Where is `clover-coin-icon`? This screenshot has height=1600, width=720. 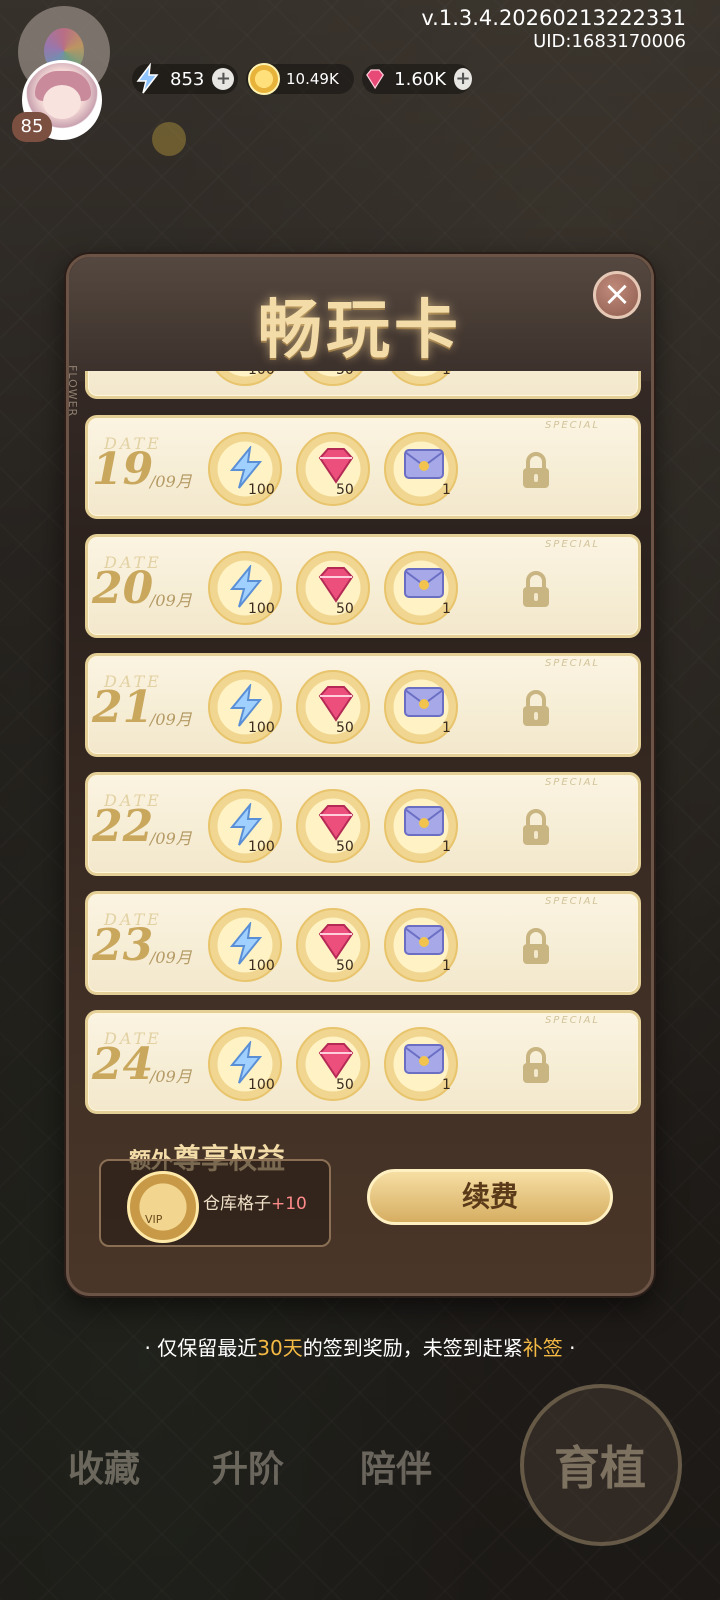
clover-coin-icon is located at coordinates (264, 79).